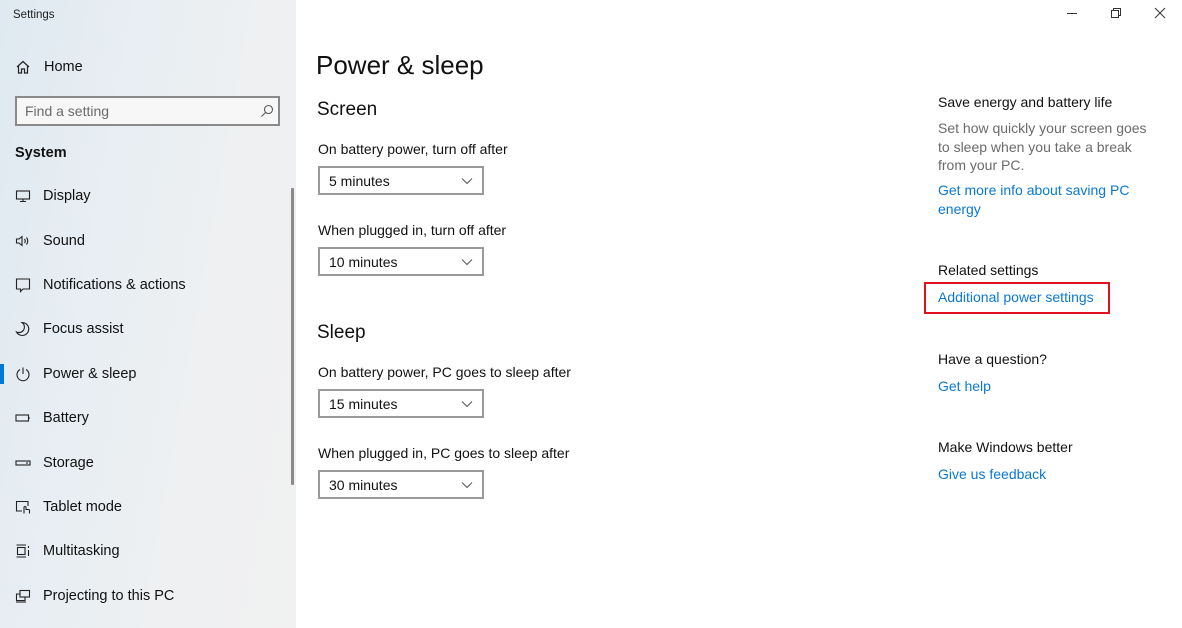 This screenshot has height=628, width=1182. Describe the element at coordinates (413, 149) in the screenshot. I see `screen-battery-label: On battery power, turn off after` at that location.